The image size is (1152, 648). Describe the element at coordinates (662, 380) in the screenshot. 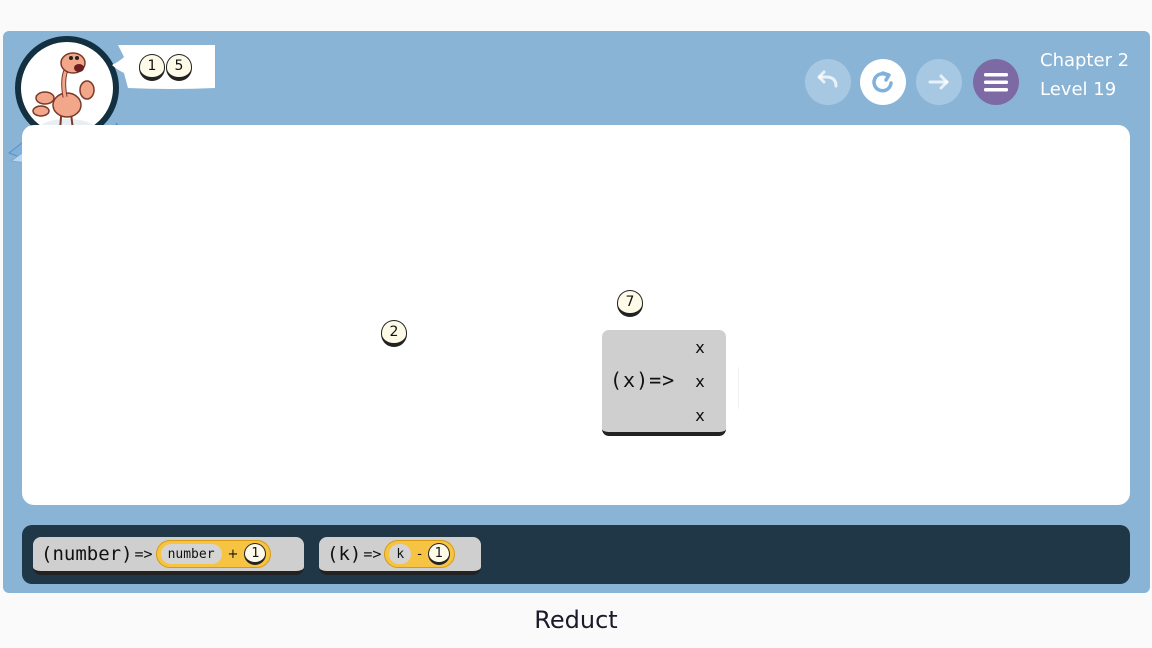

I see `lambda-arrow: =>` at that location.